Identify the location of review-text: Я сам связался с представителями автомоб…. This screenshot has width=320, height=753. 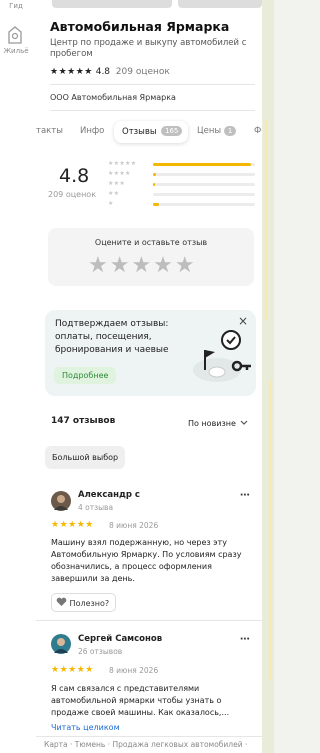
(140, 700).